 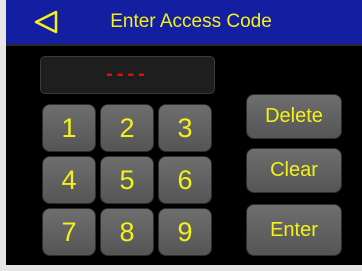 I want to click on back-button, so click(x=46, y=22).